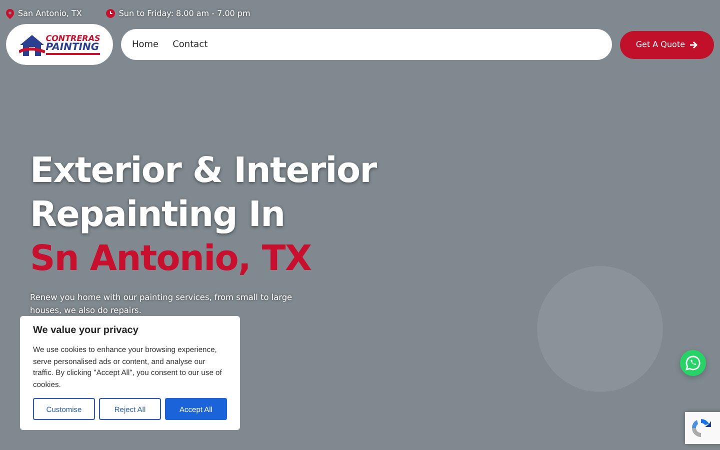 The height and width of the screenshot is (450, 720). What do you see at coordinates (158, 215) in the screenshot?
I see `hero-title: Repainting In` at bounding box center [158, 215].